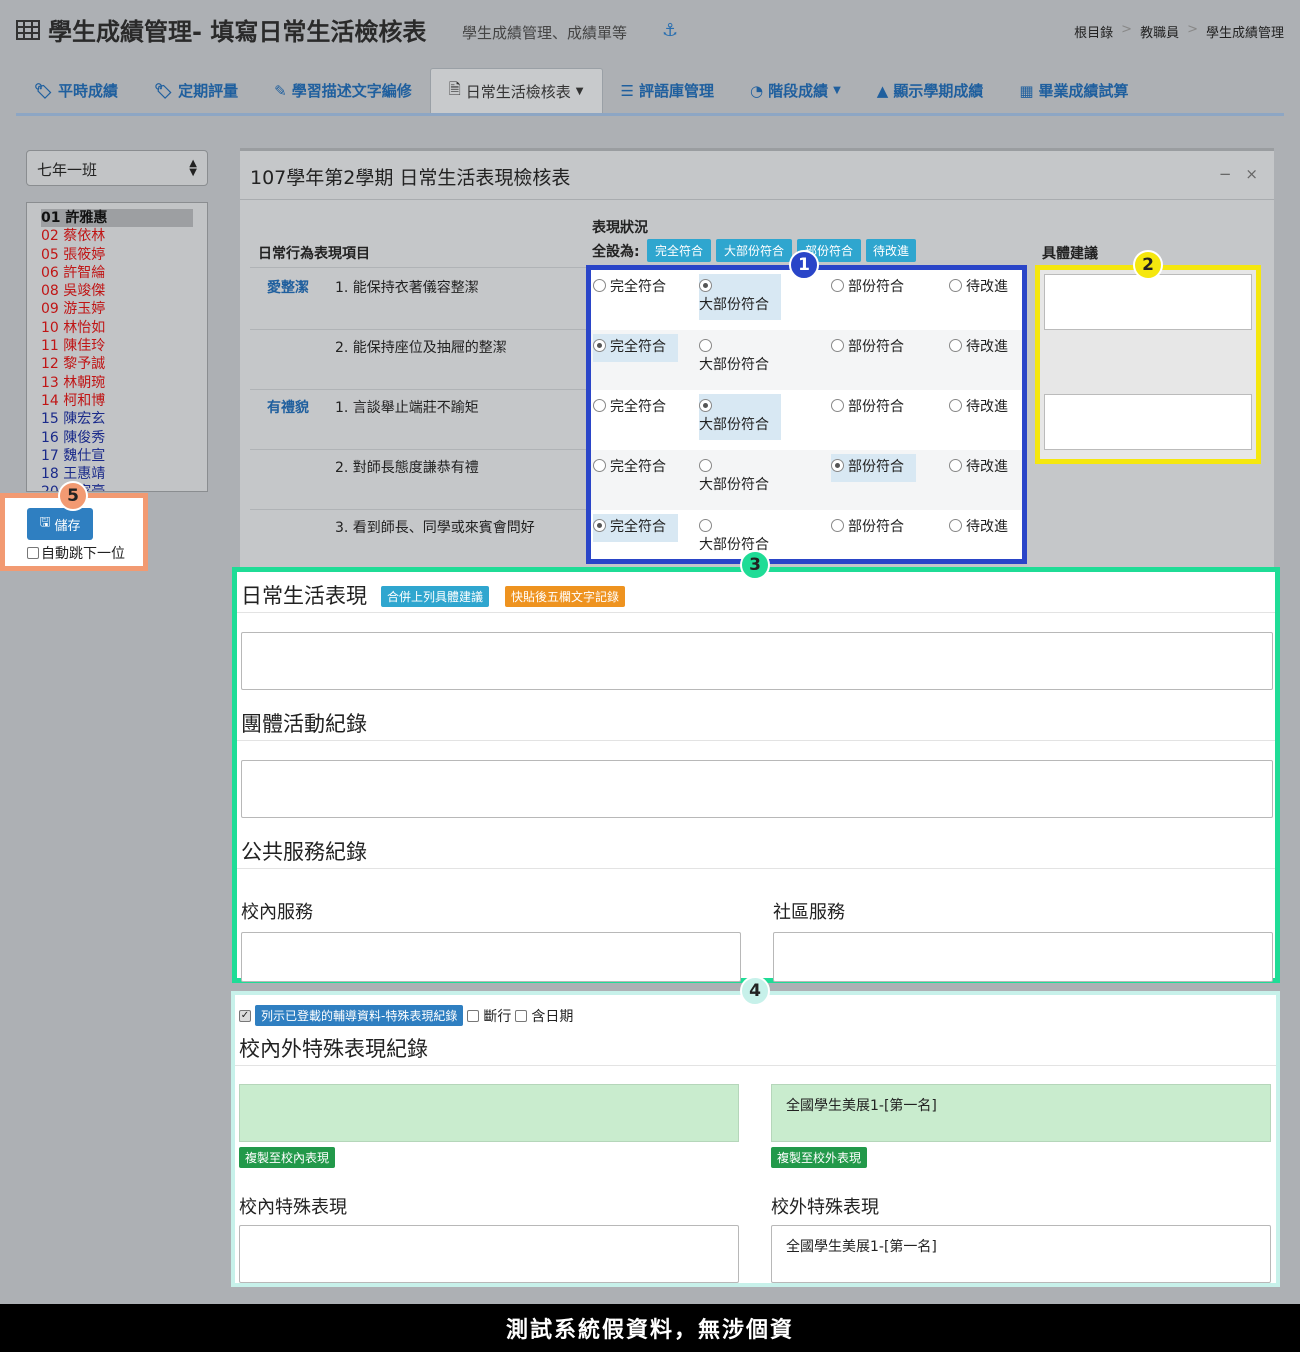 This screenshot has height=1352, width=1300. I want to click on breadcrumb-root: 根目錄, so click(1093, 31).